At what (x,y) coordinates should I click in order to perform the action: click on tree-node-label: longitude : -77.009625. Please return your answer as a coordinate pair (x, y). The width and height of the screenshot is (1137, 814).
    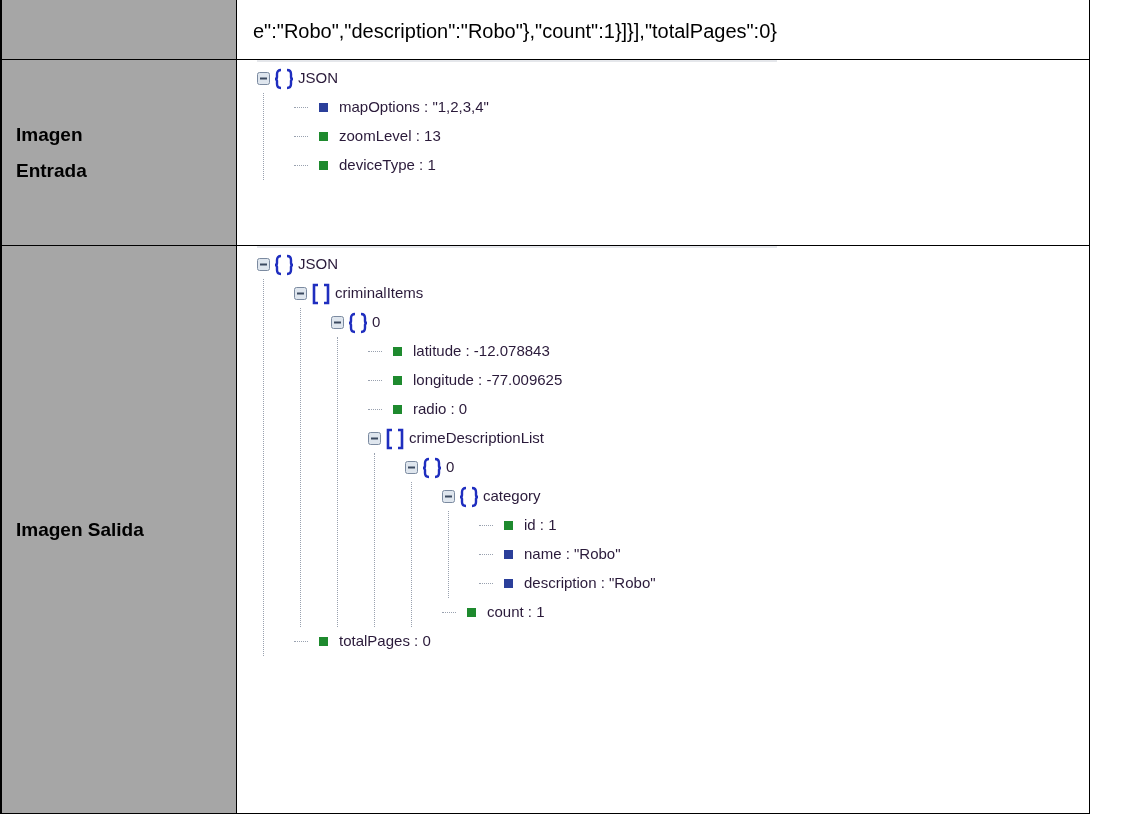
    Looking at the image, I should click on (488, 380).